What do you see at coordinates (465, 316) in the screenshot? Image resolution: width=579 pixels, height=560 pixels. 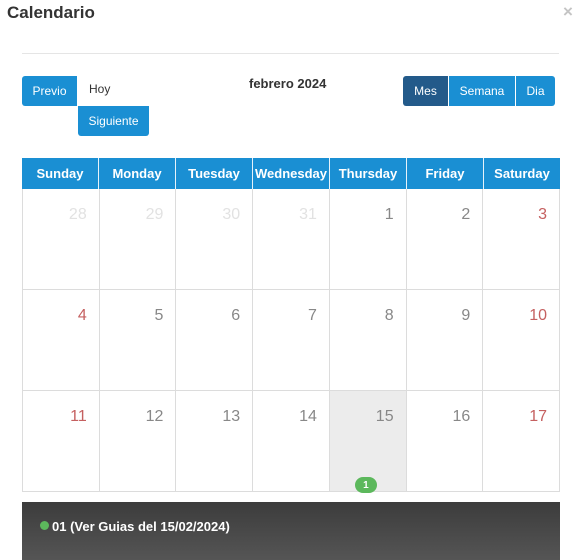 I see `day-number: 9` at bounding box center [465, 316].